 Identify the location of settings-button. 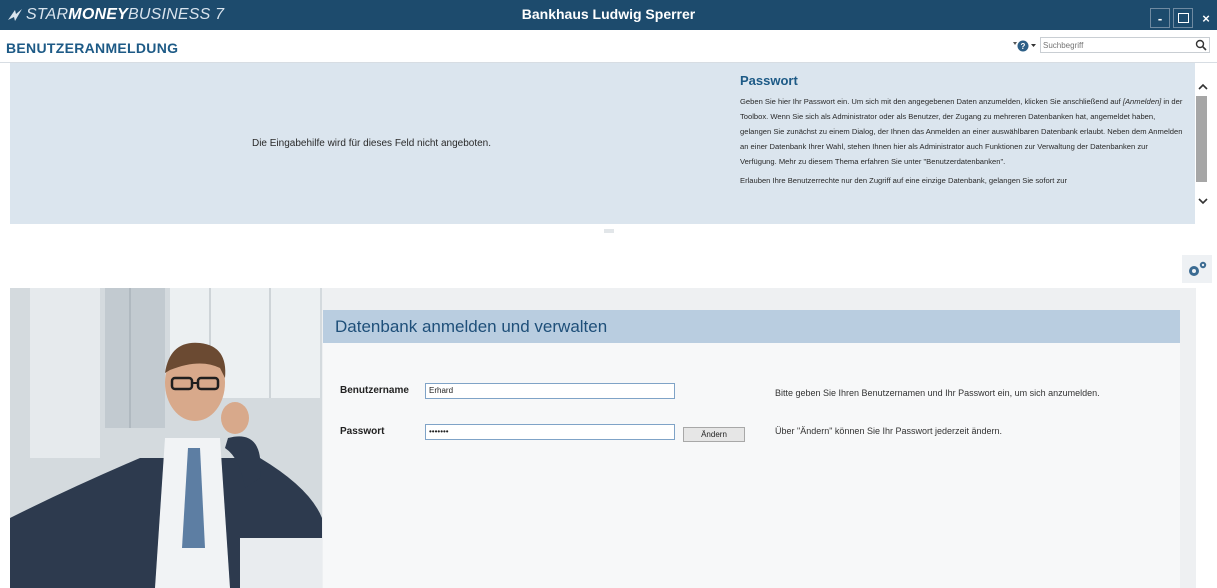
(1197, 269).